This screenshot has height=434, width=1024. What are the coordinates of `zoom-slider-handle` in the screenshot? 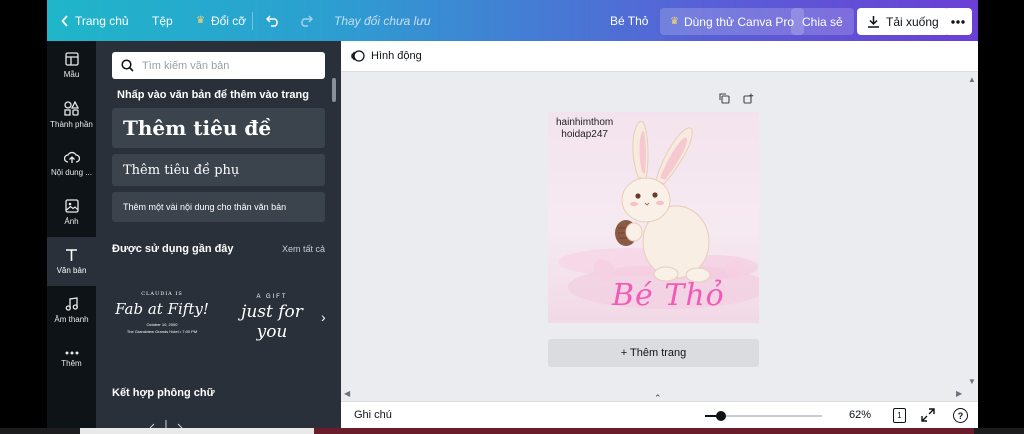 It's located at (721, 416).